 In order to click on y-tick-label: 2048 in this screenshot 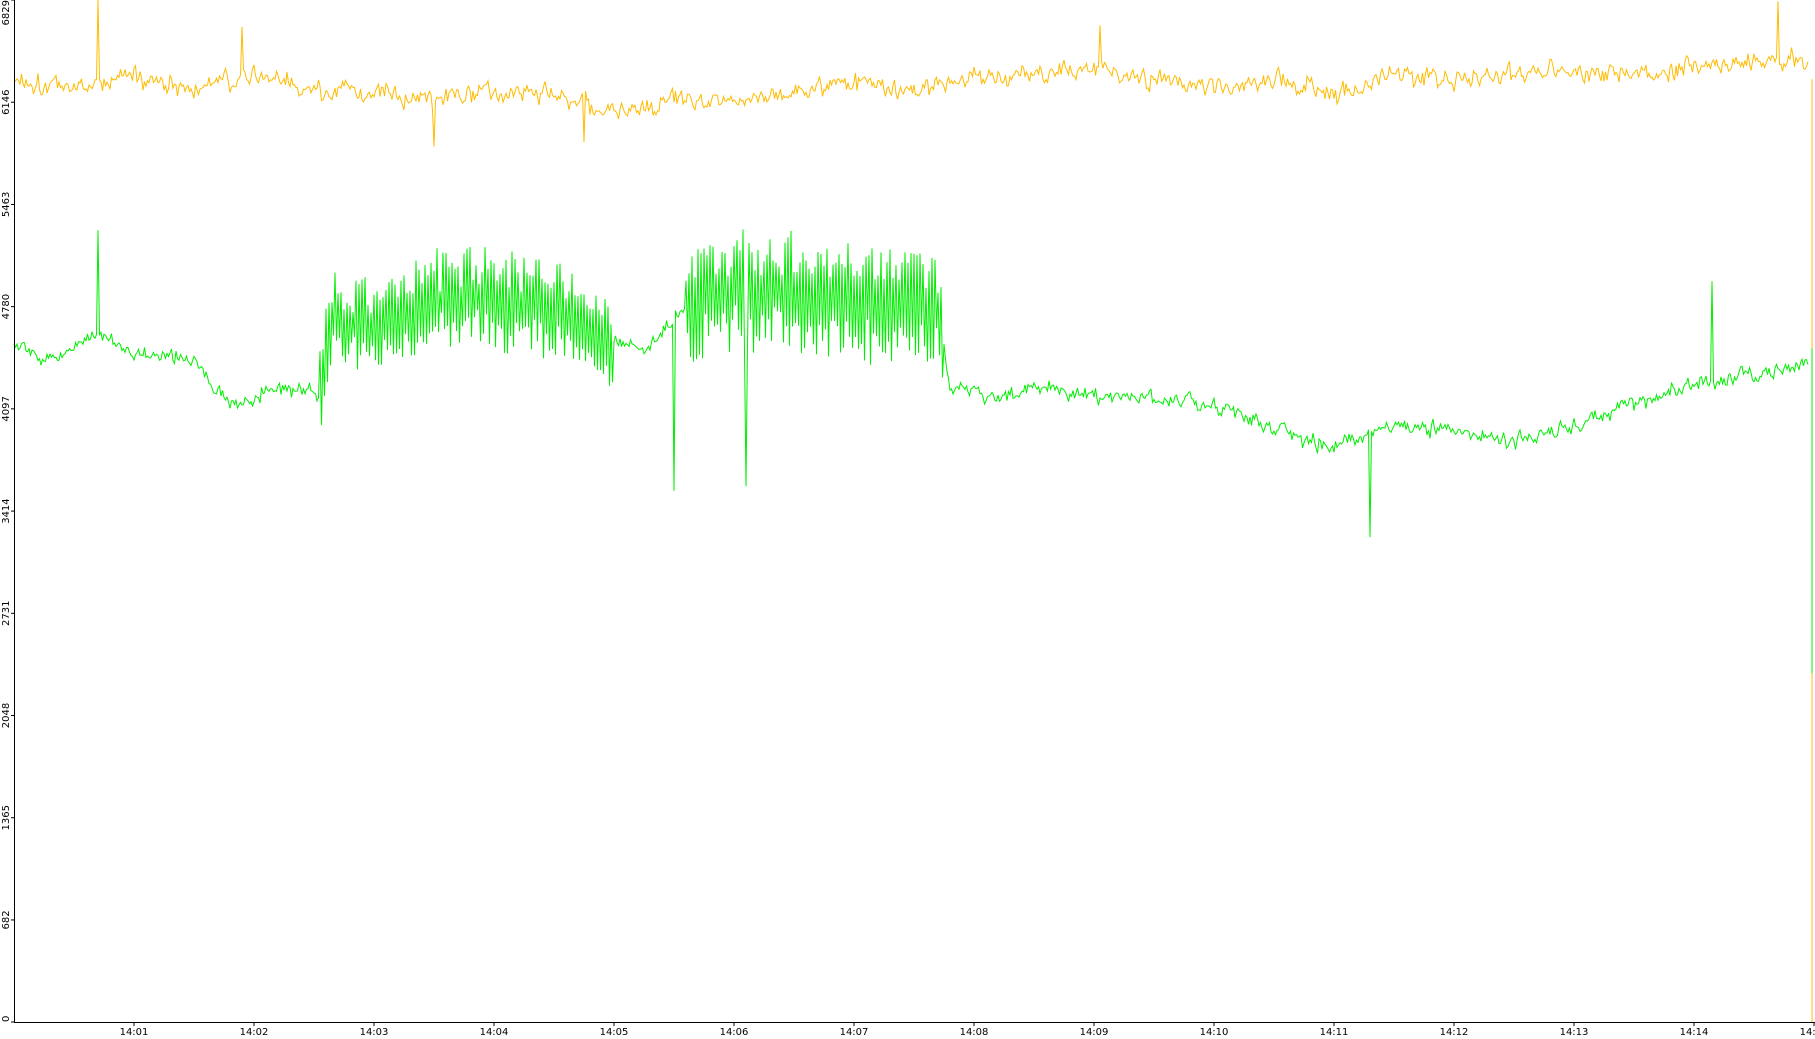, I will do `click(6, 715)`.